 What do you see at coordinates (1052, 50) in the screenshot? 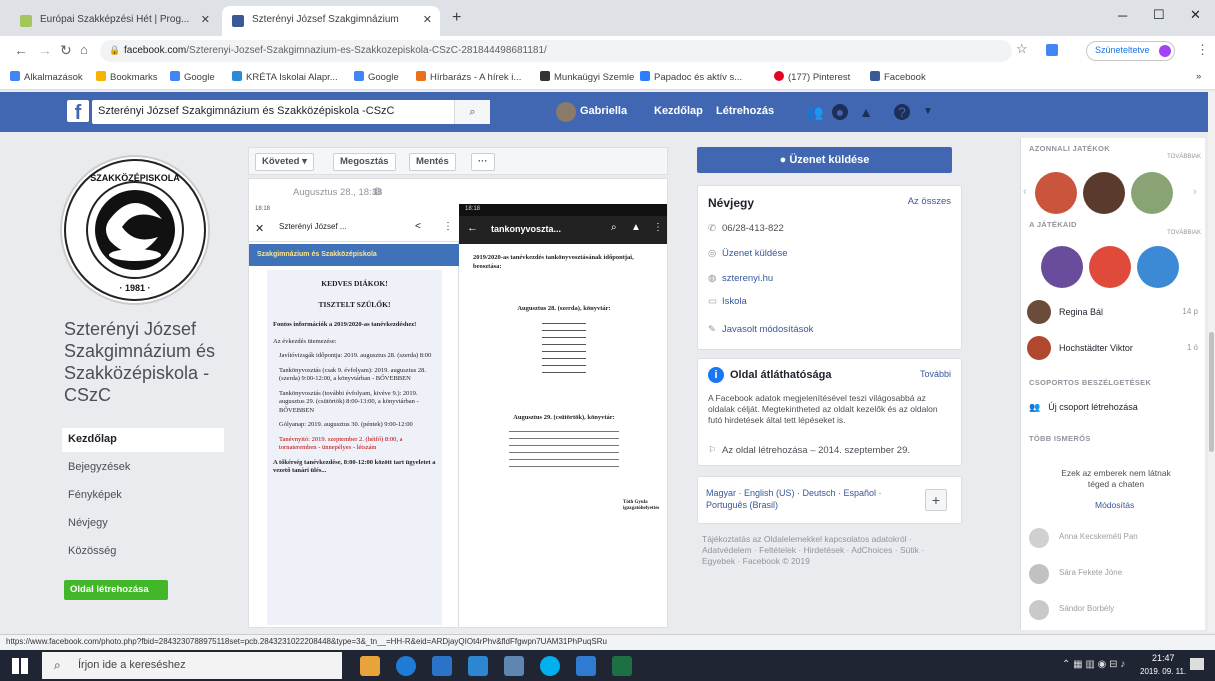
I see `extension-icon` at bounding box center [1052, 50].